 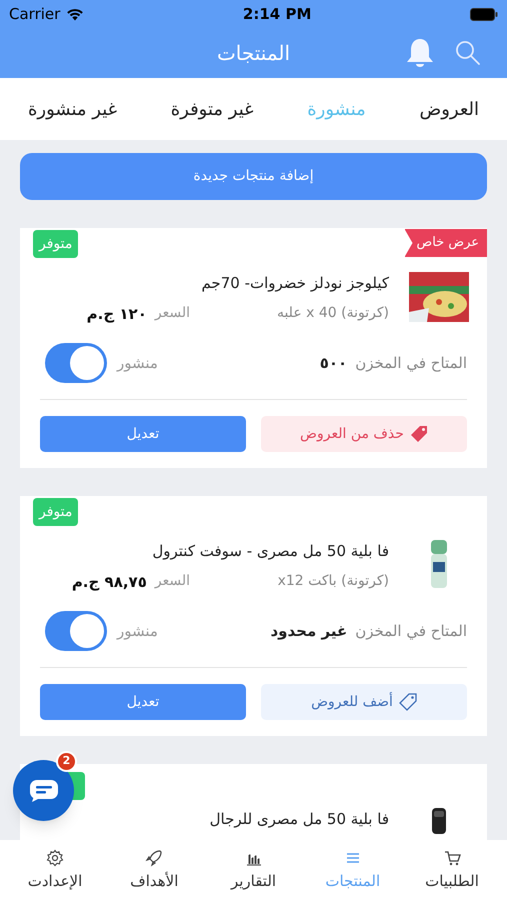 What do you see at coordinates (212, 109) in the screenshot?
I see `tab: غير متوفرة` at bounding box center [212, 109].